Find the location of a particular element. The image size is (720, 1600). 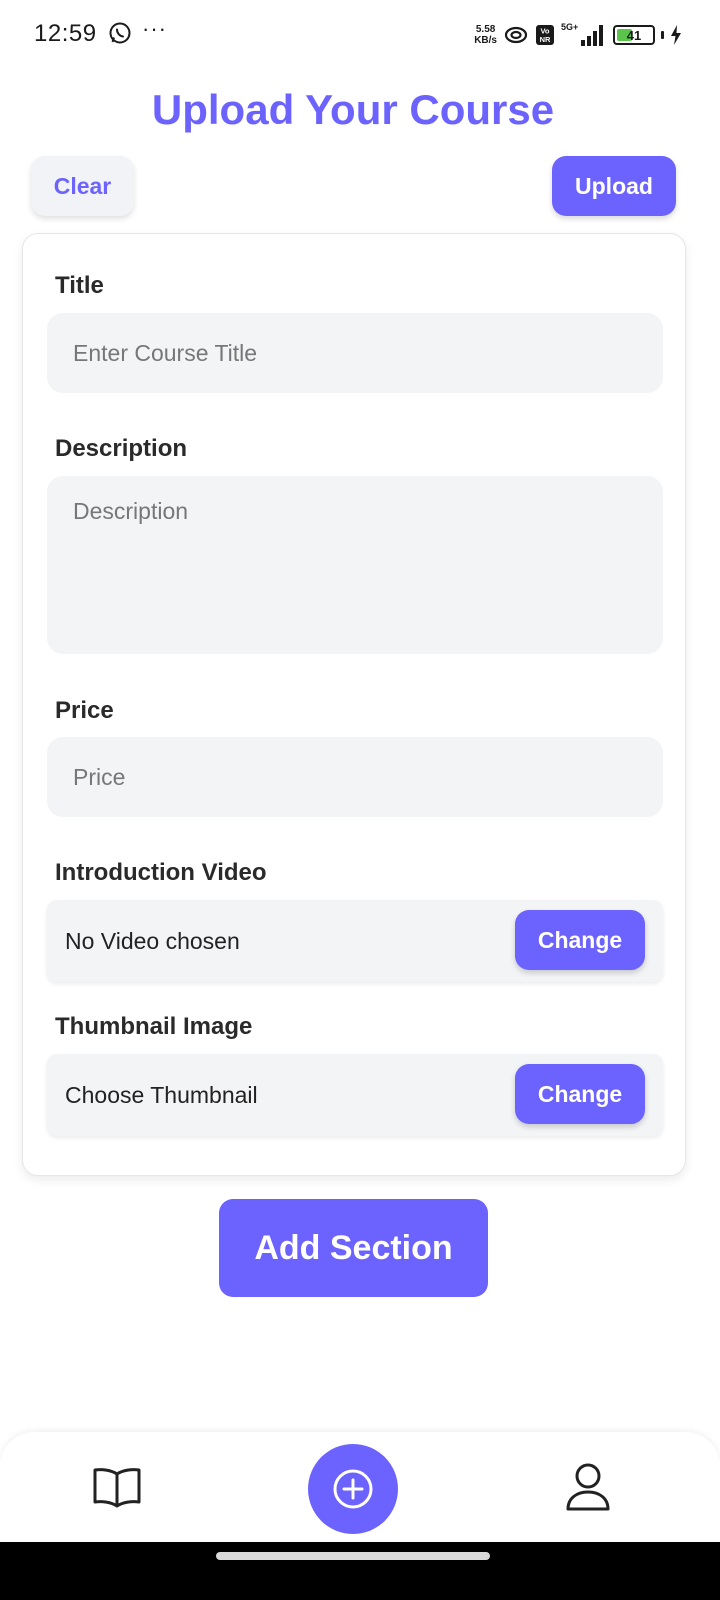

upload-button: Upload is located at coordinates (614, 186).